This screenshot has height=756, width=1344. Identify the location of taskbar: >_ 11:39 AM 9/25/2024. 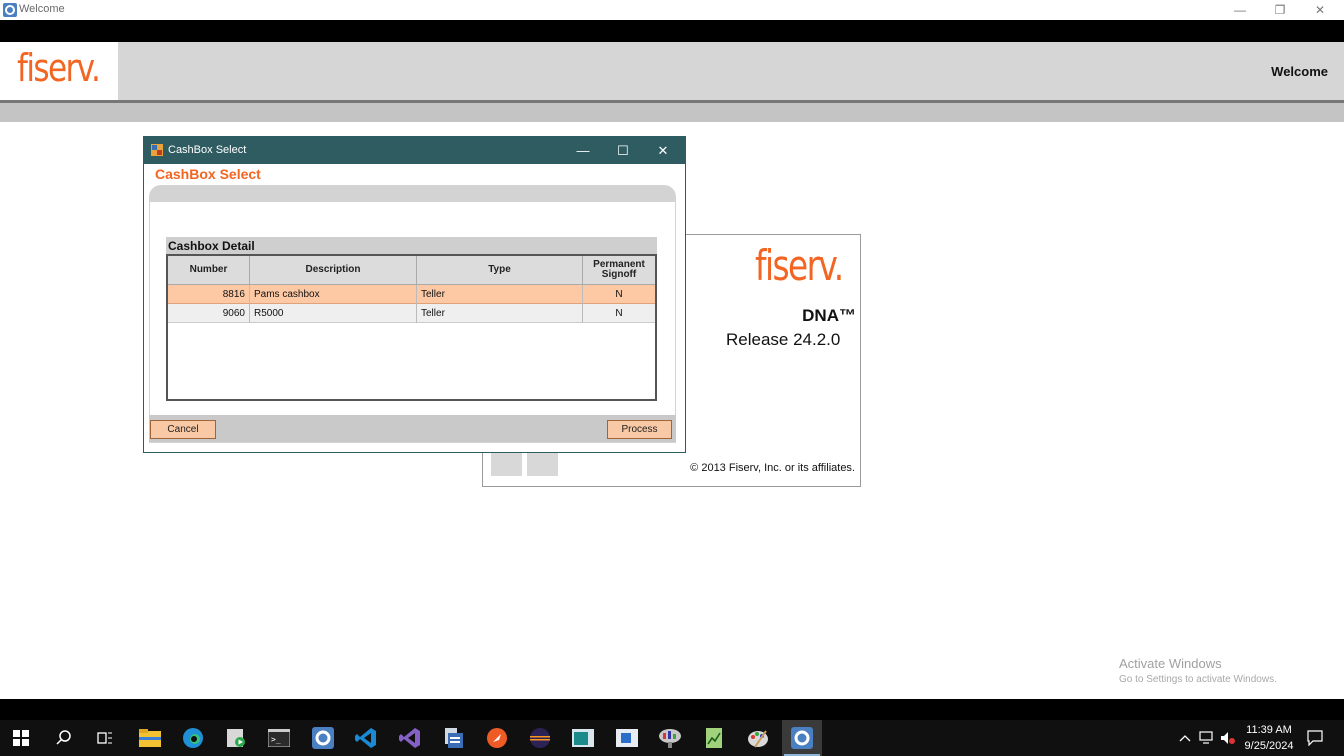
(672, 738).